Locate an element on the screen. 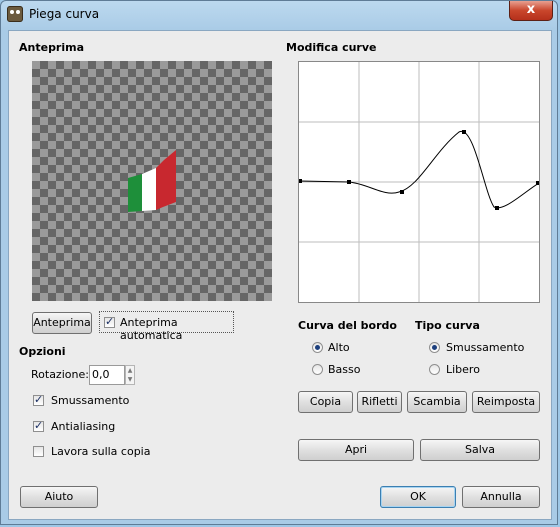  flag-preview-image is located at coordinates (152, 181).